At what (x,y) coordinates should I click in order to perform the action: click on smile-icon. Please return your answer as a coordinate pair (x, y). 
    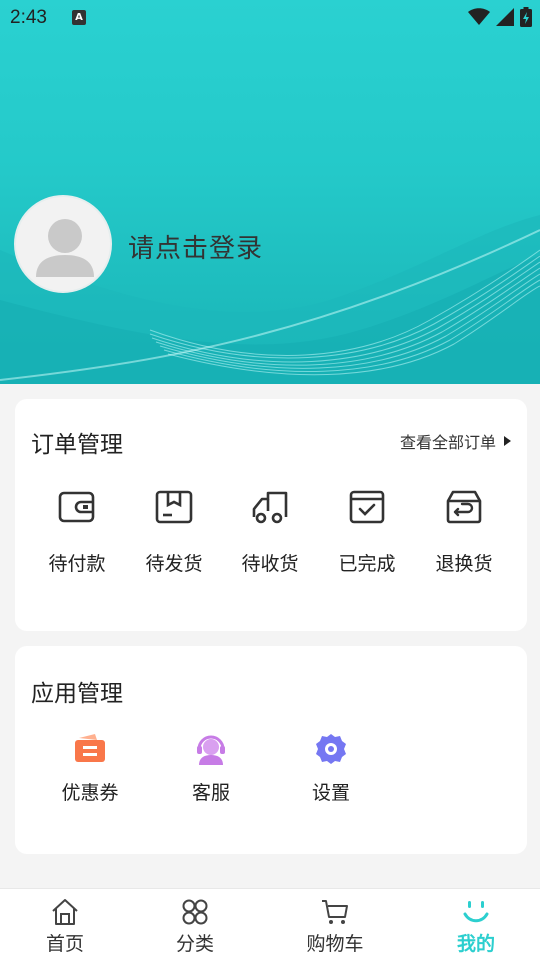
    Looking at the image, I should click on (476, 912).